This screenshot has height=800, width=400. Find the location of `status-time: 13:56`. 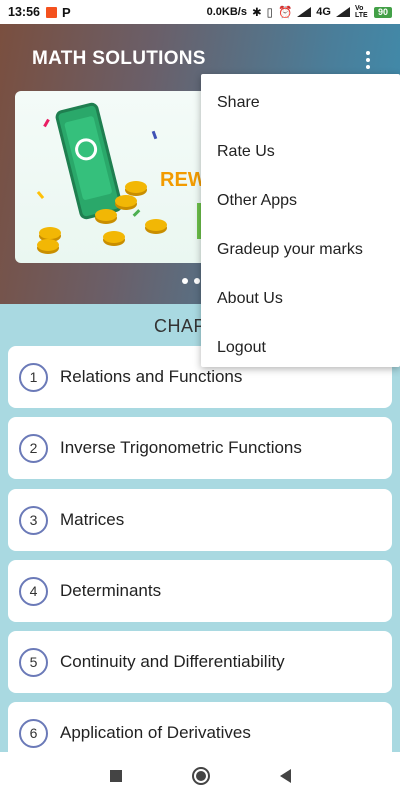

status-time: 13:56 is located at coordinates (24, 12).